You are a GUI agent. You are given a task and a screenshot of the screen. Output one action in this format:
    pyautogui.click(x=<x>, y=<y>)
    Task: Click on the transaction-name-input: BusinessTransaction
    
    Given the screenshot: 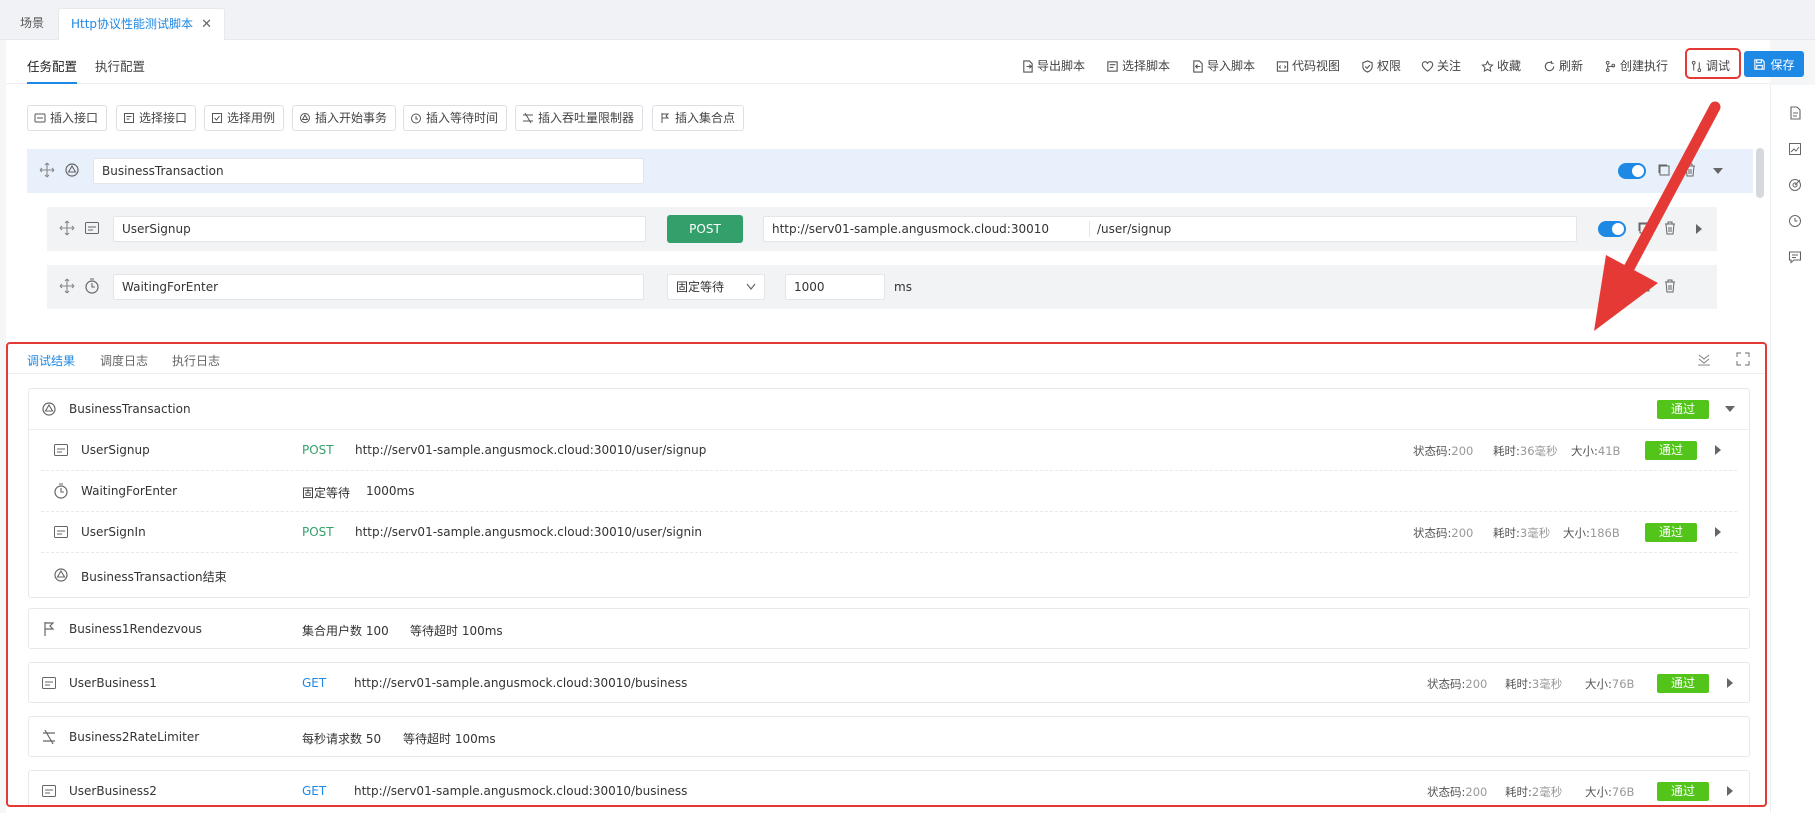 What is the action you would take?
    pyautogui.click(x=368, y=171)
    